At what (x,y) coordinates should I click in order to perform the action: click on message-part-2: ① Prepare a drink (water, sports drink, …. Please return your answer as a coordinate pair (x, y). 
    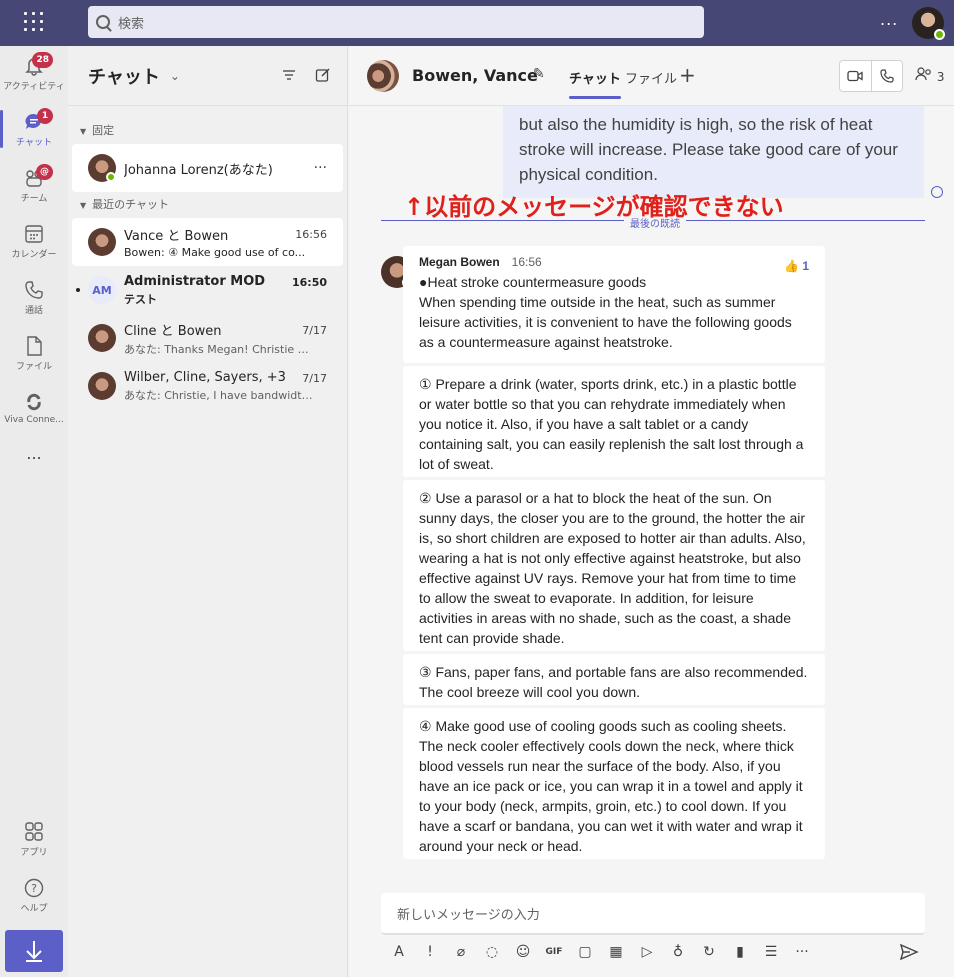
    Looking at the image, I should click on (614, 421).